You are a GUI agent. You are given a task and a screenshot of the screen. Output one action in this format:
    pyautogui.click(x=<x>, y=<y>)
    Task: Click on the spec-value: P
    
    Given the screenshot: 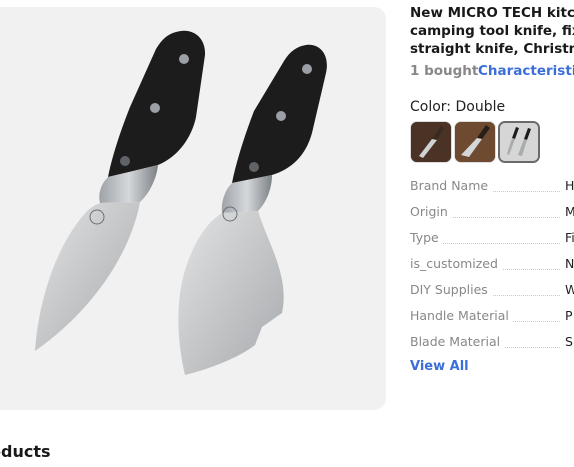 What is the action you would take?
    pyautogui.click(x=569, y=315)
    